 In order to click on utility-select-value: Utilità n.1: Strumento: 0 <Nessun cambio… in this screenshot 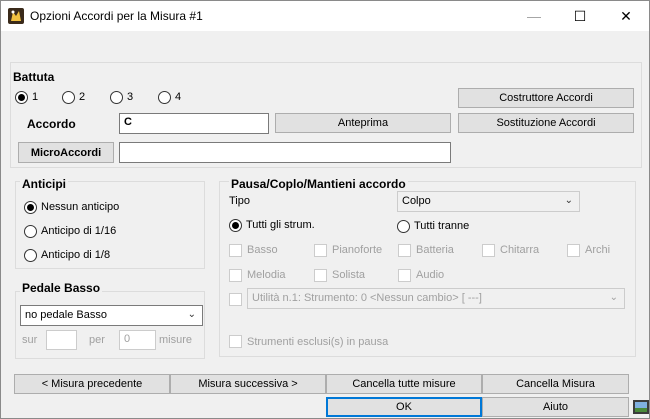, I will do `click(367, 298)`.